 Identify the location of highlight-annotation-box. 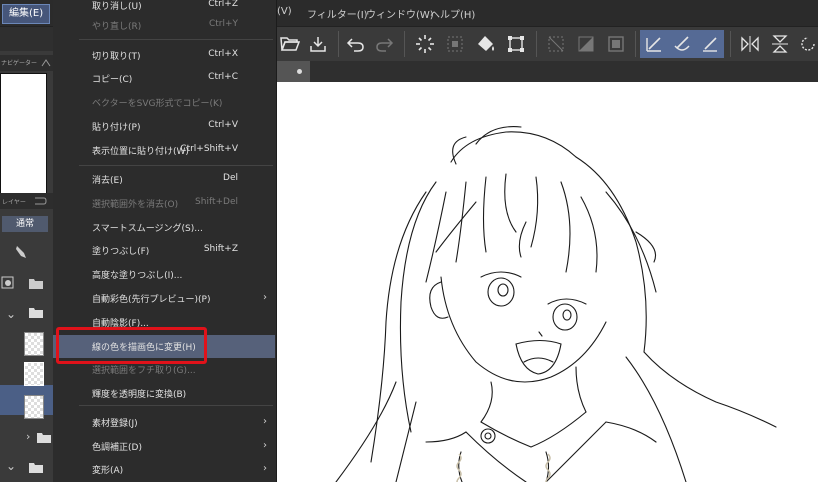
(131, 345).